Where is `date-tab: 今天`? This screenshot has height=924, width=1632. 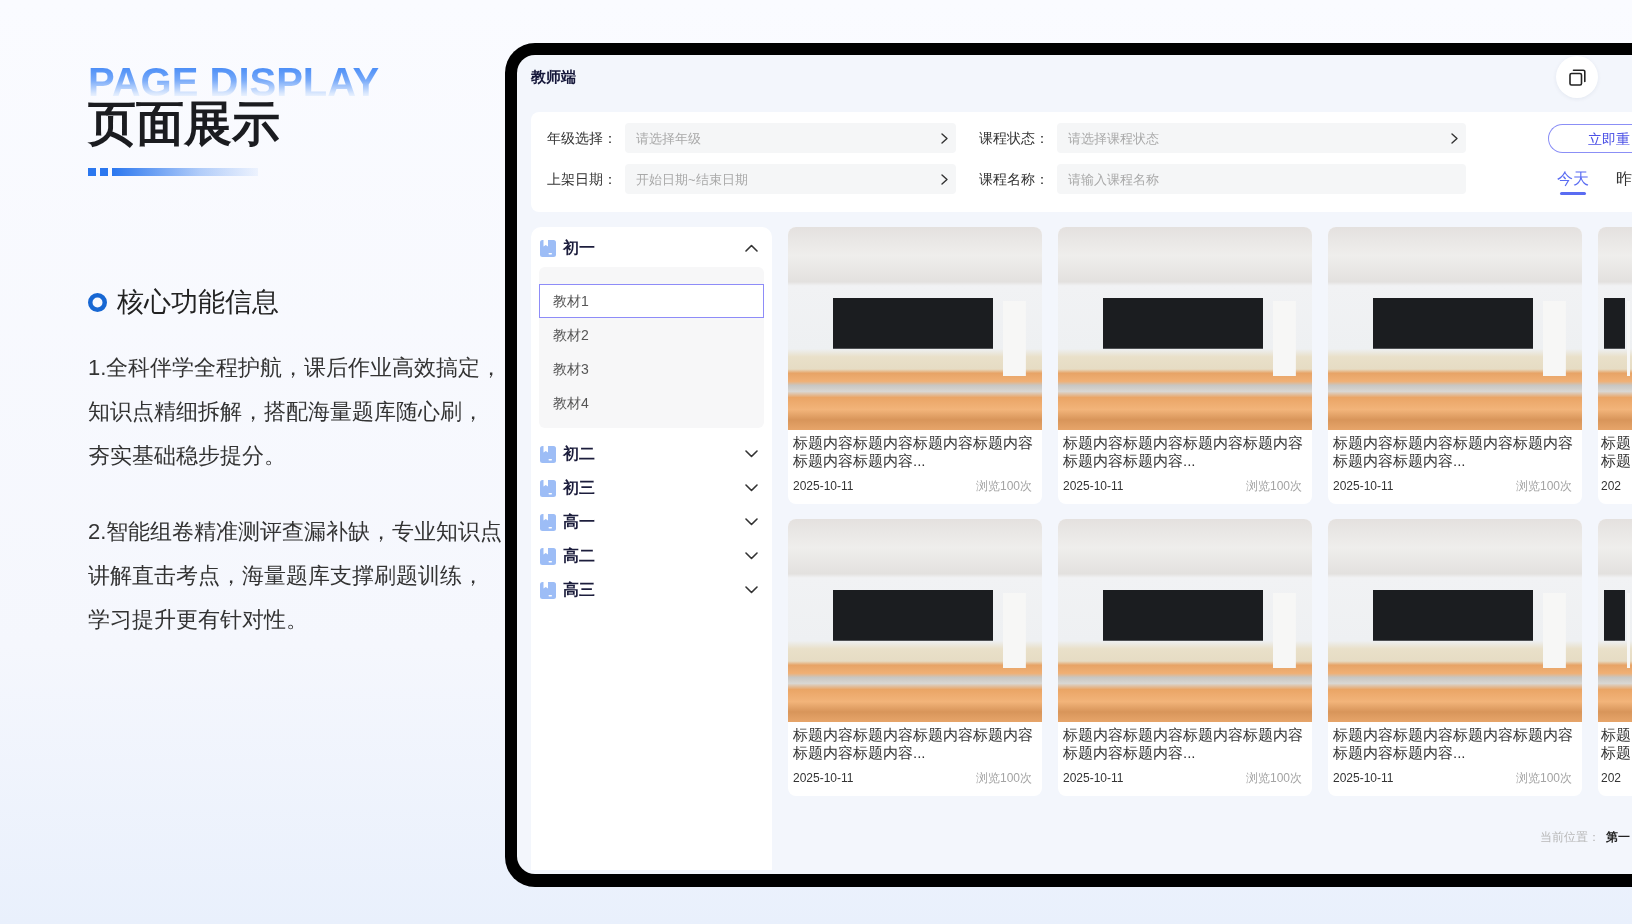 date-tab: 今天 is located at coordinates (1573, 182).